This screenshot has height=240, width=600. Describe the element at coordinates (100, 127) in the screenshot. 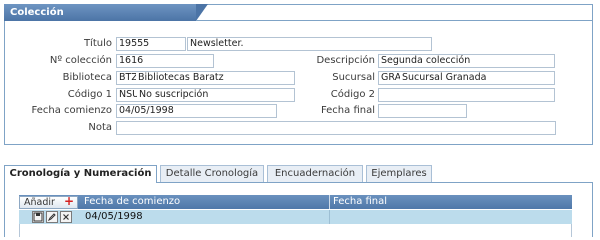

I see `nota-label: Nota` at that location.